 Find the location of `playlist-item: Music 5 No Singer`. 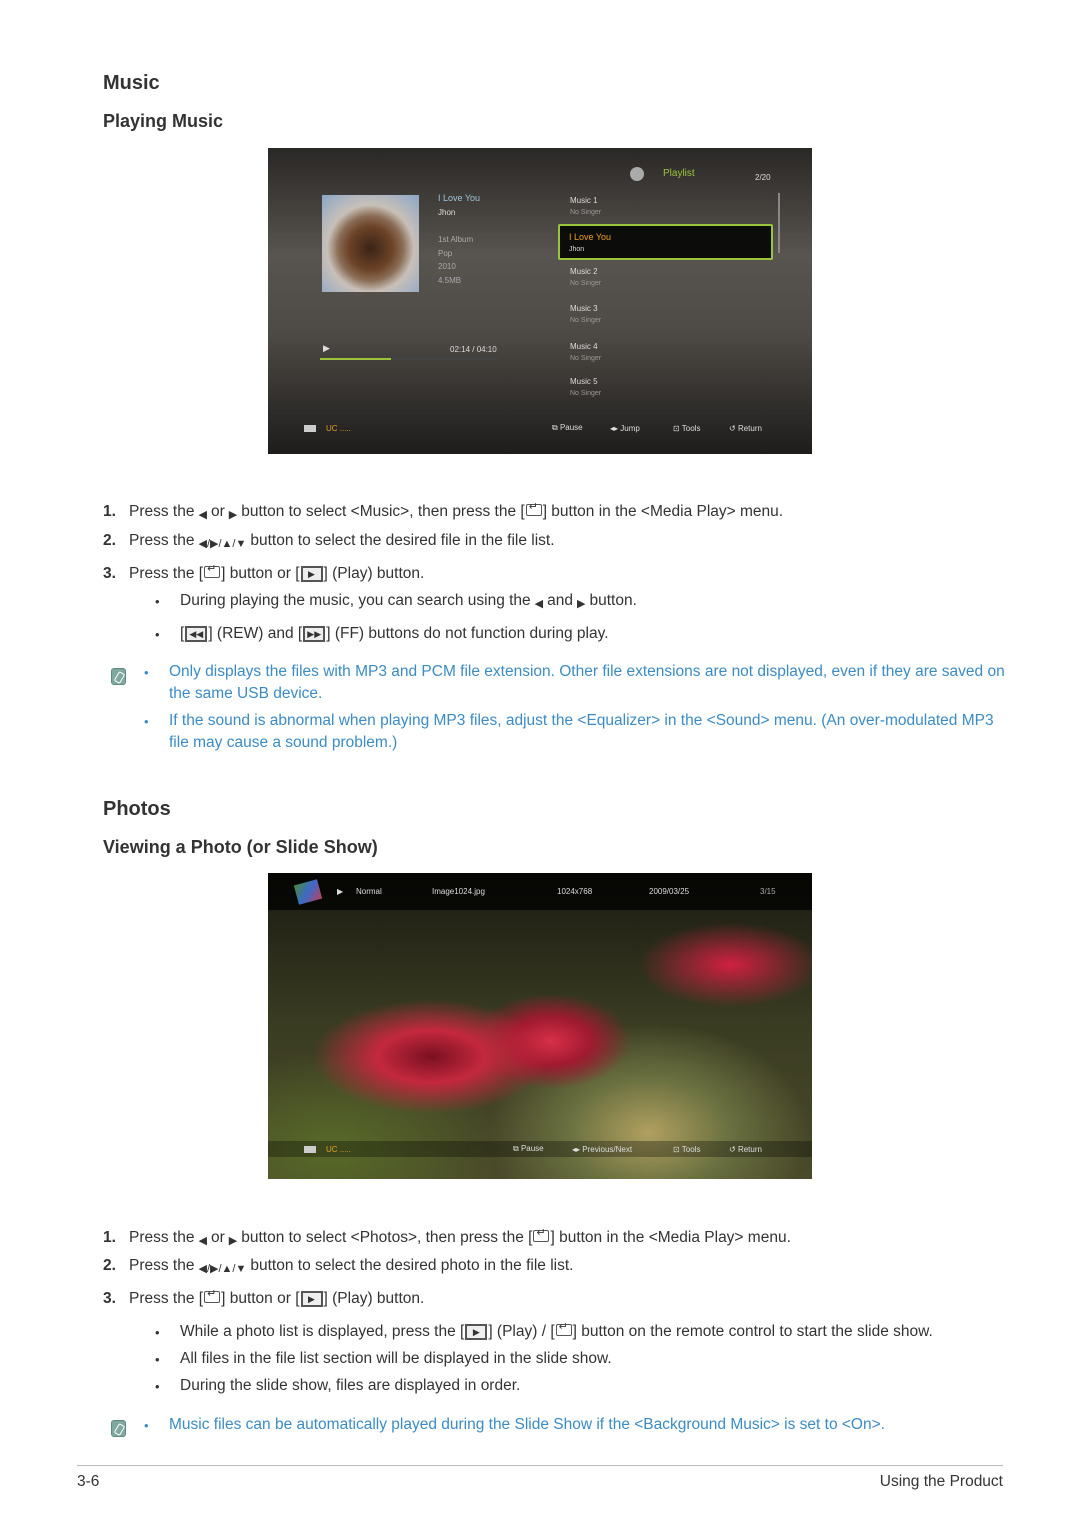

playlist-item: Music 5 No Singer is located at coordinates (585, 387).